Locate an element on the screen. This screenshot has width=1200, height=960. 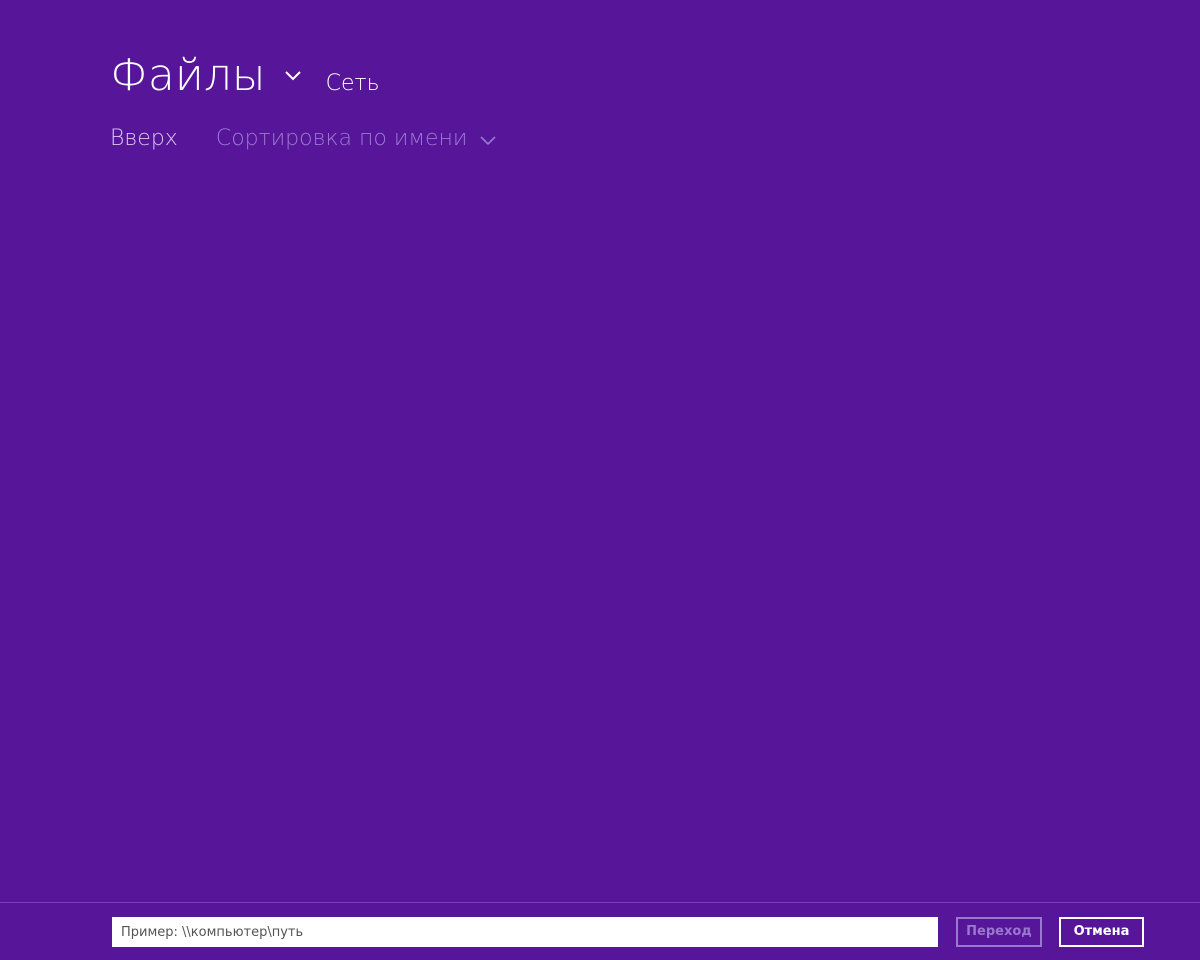
sort-label: Сортировка по имени is located at coordinates (341, 138).